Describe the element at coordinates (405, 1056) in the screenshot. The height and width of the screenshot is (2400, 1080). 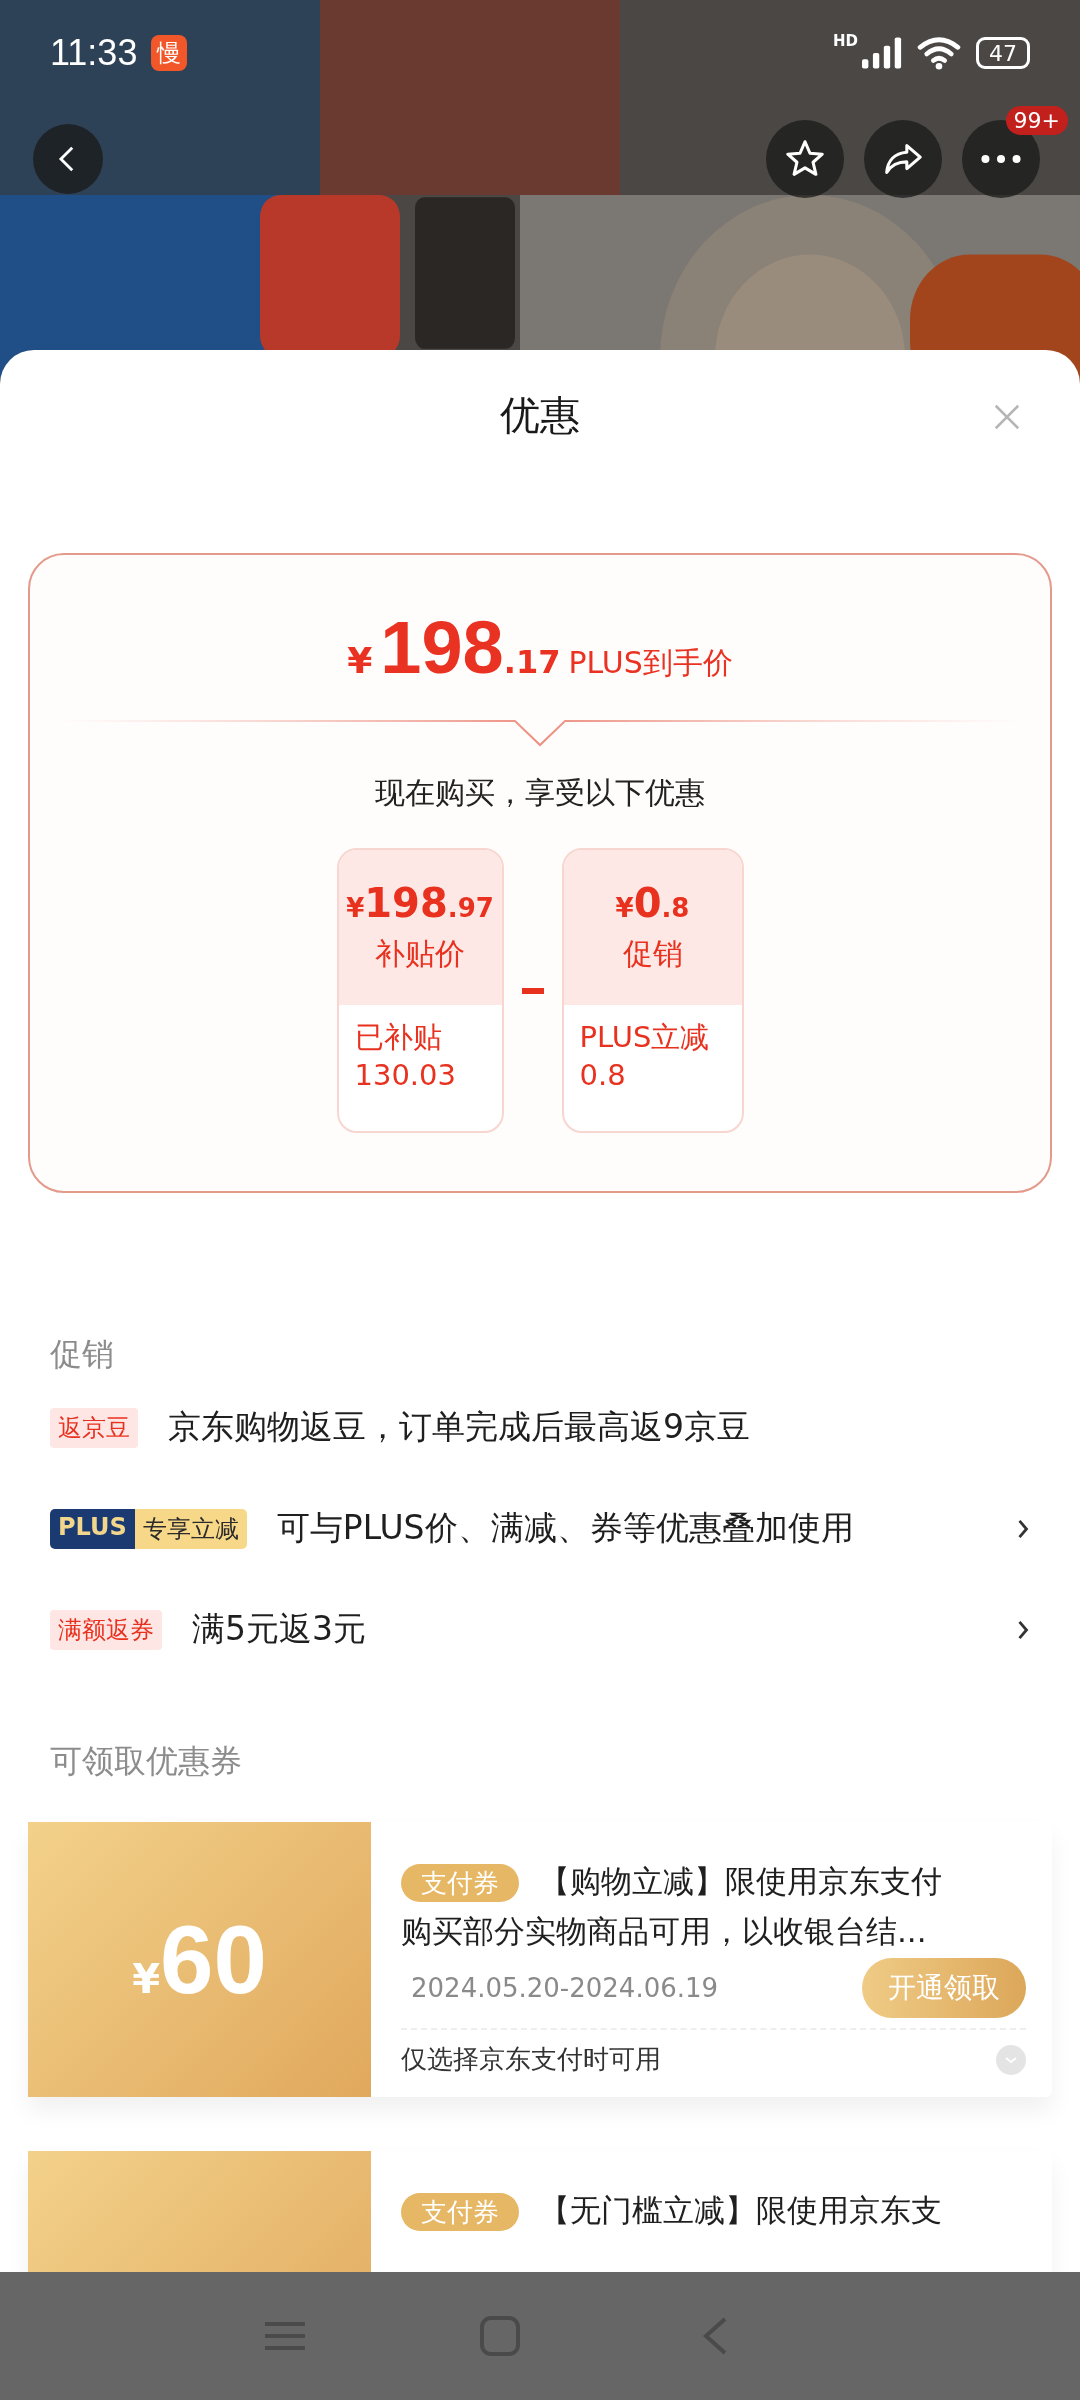
I see `breakdown-detail: 已补贴 130.03` at that location.